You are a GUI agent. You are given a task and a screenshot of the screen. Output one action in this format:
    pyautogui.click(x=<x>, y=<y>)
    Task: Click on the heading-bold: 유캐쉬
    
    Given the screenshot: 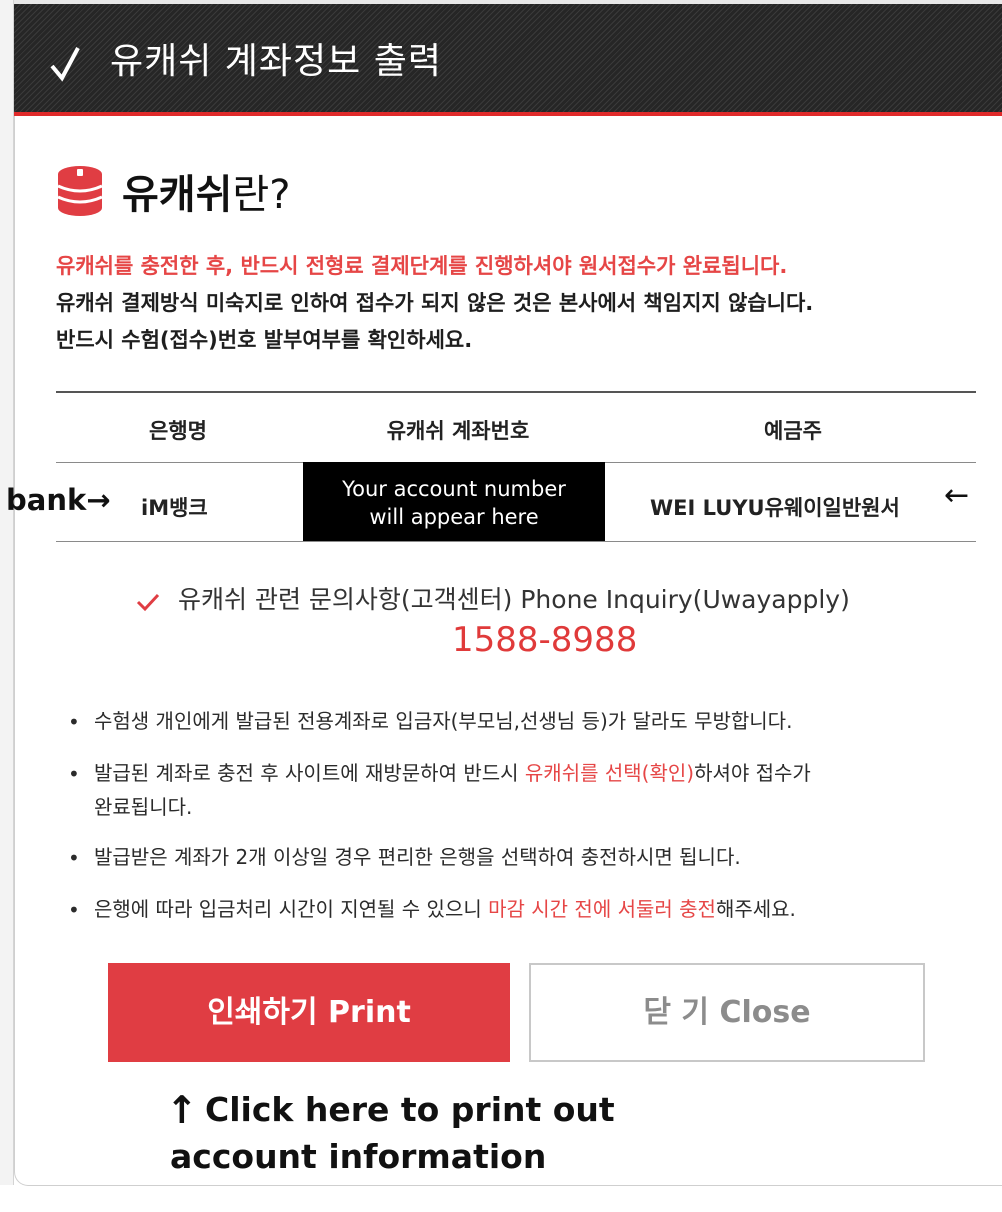 What is the action you would take?
    pyautogui.click(x=177, y=195)
    